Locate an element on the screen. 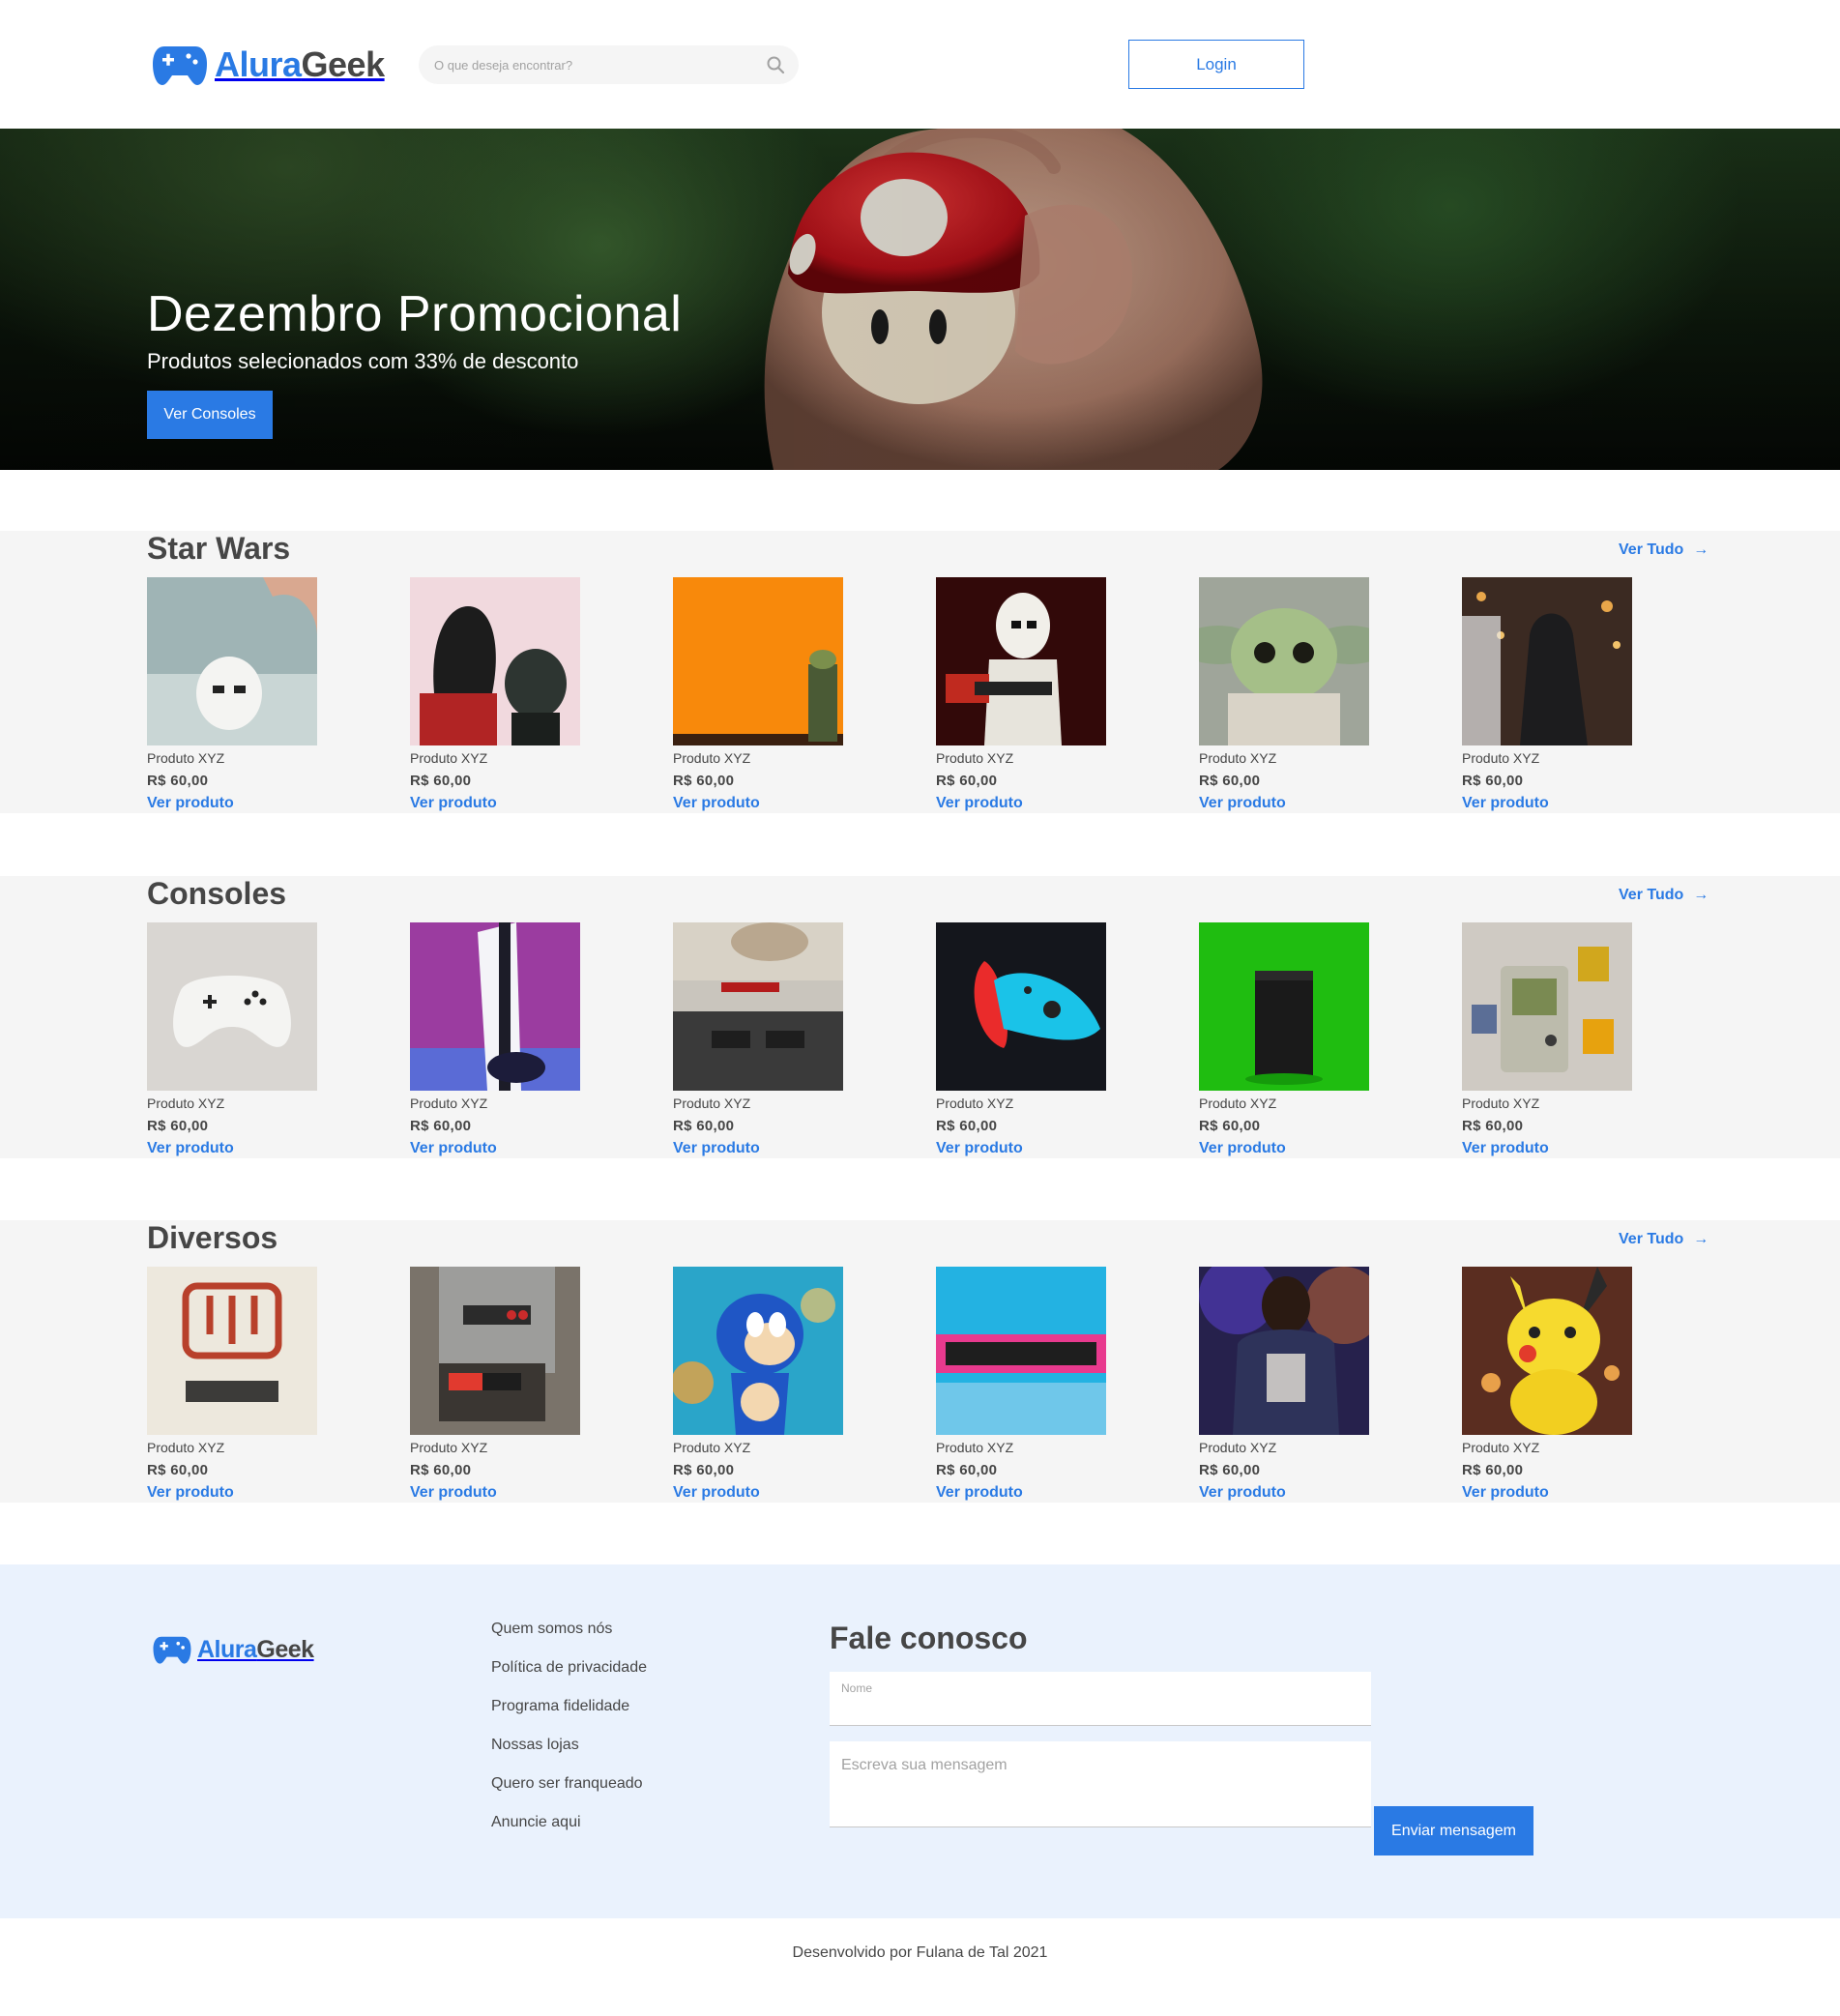  footer-link-lojas: Nossas lojas is located at coordinates (535, 1745).